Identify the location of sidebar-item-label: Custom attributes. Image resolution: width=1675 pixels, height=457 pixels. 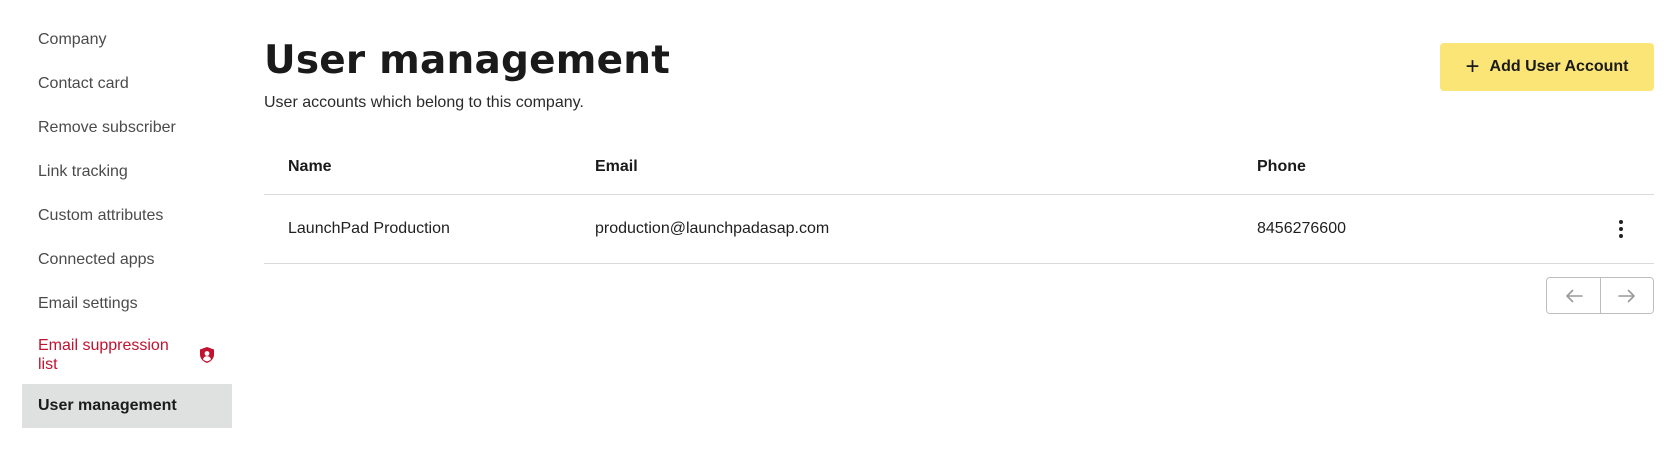
(101, 215).